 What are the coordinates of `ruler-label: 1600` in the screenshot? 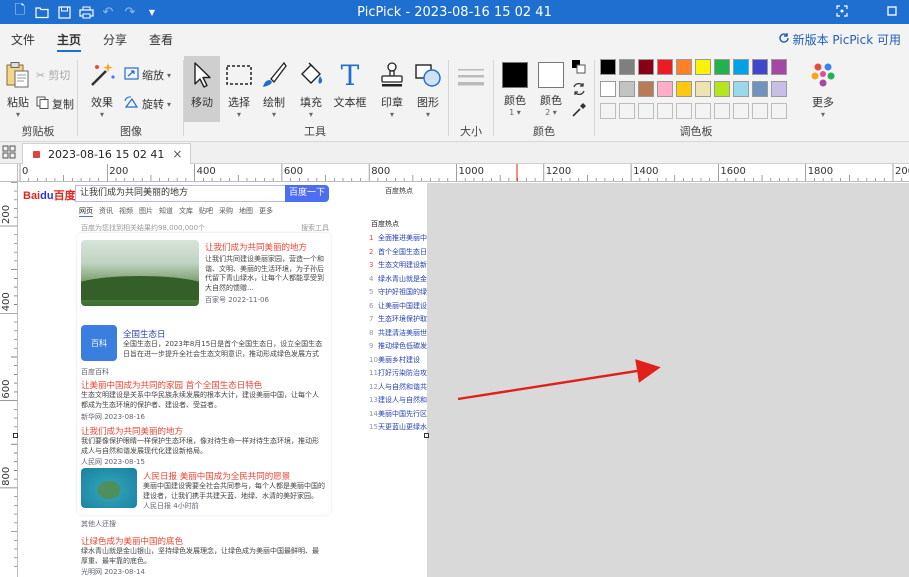 It's located at (732, 171).